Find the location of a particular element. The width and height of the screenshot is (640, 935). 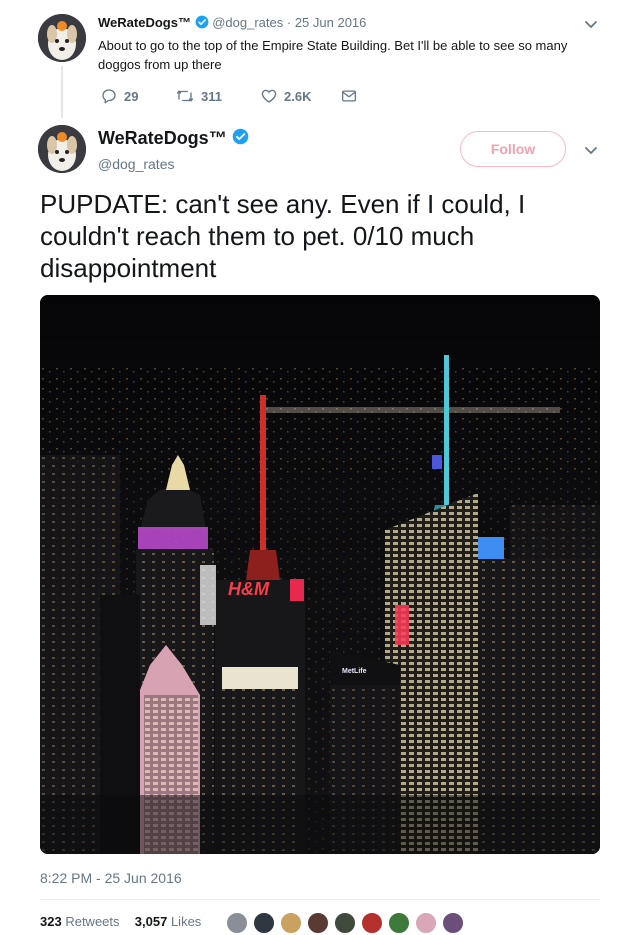

engagement-stats: 323 Retweets 3,057 Likes is located at coordinates (120, 921).